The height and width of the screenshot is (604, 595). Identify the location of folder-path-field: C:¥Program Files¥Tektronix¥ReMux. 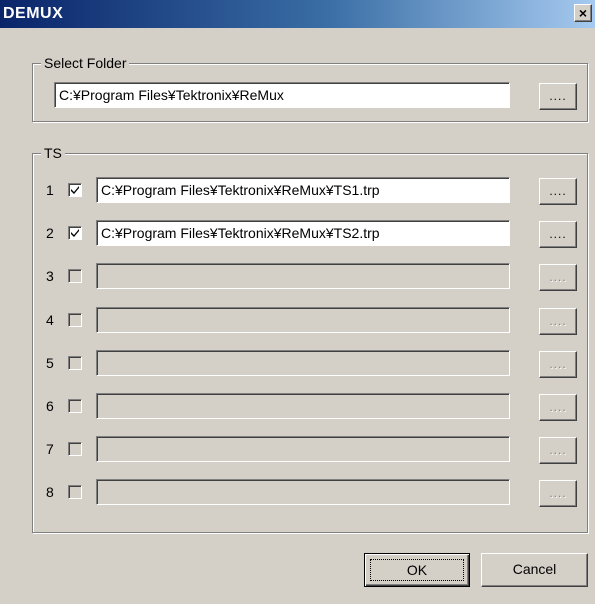
(282, 95).